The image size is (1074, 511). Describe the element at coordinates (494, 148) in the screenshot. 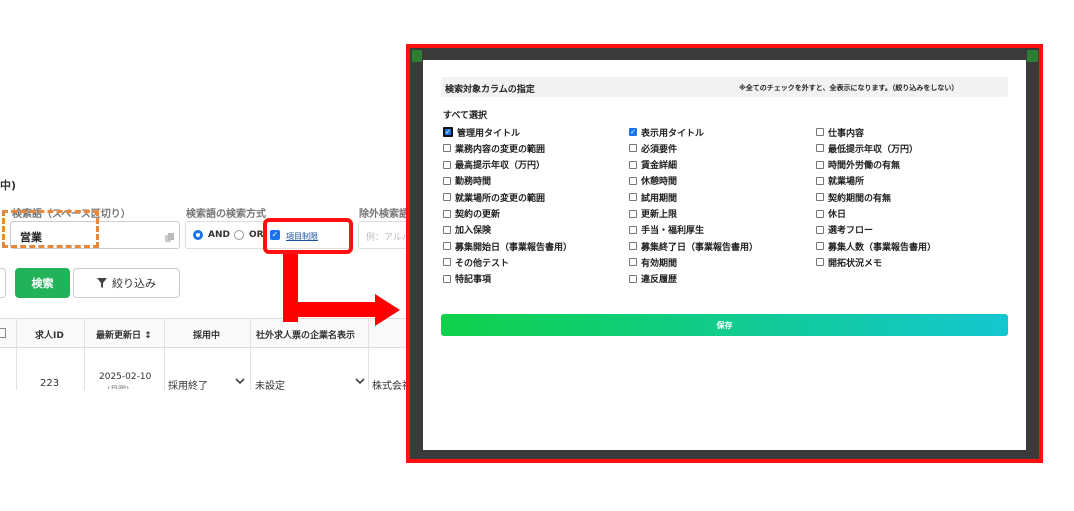

I see `column-option: 業務内容の変更の範囲` at that location.